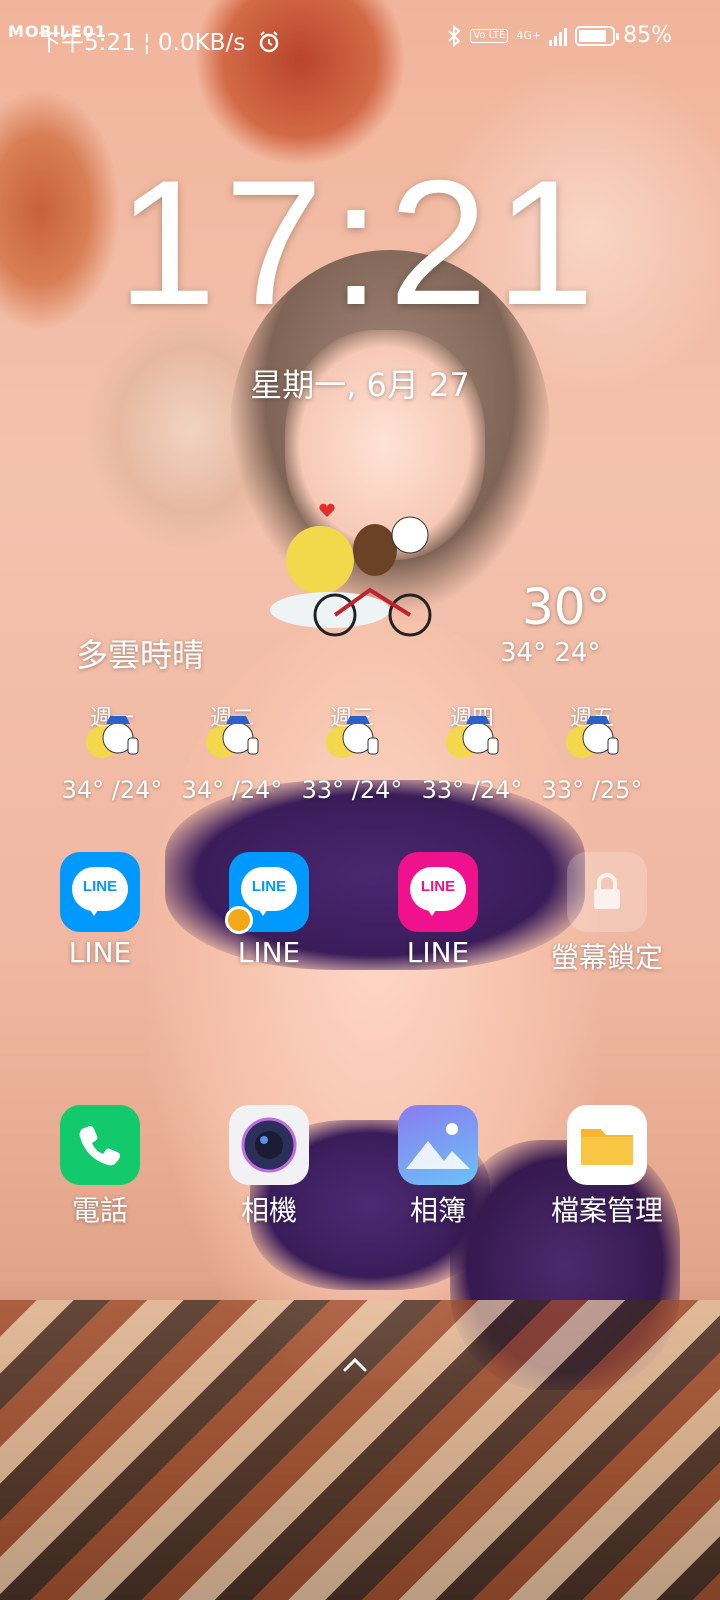 Image resolution: width=720 pixels, height=1600 pixels. Describe the element at coordinates (607, 1145) in the screenshot. I see `folder-icon` at that location.